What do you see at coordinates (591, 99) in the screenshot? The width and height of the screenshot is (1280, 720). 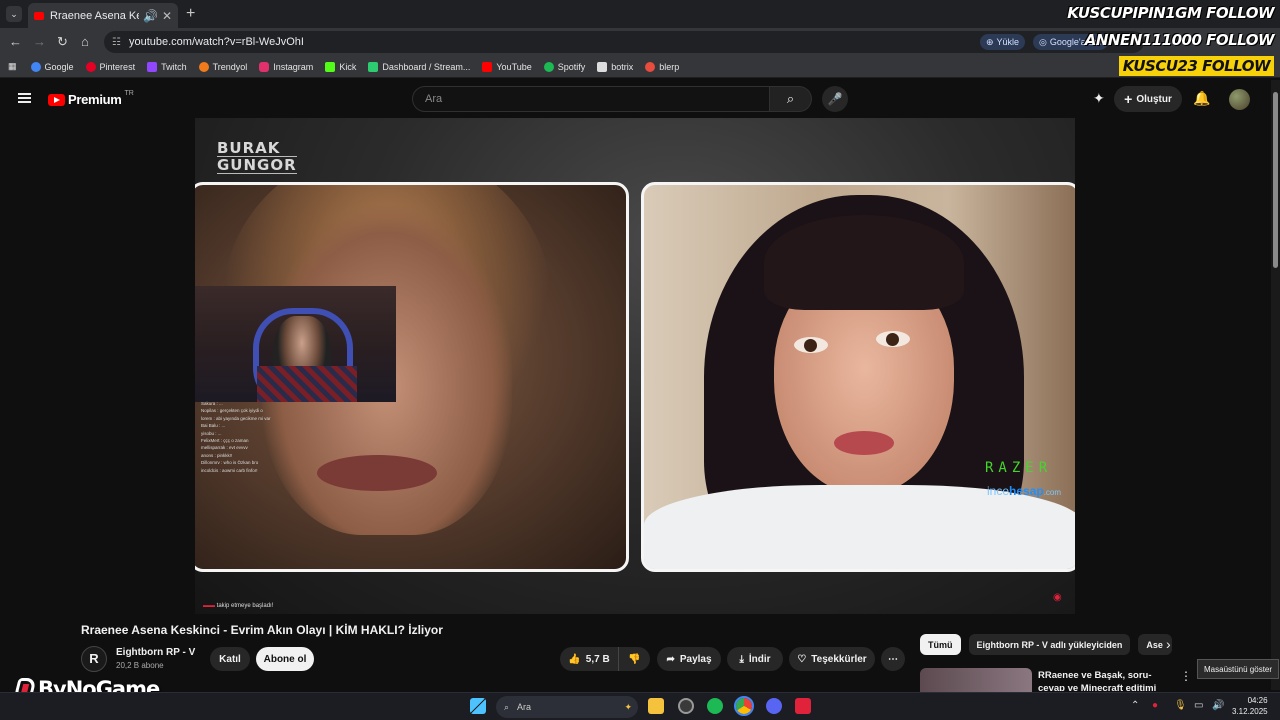 I see `search-input: Ara` at bounding box center [591, 99].